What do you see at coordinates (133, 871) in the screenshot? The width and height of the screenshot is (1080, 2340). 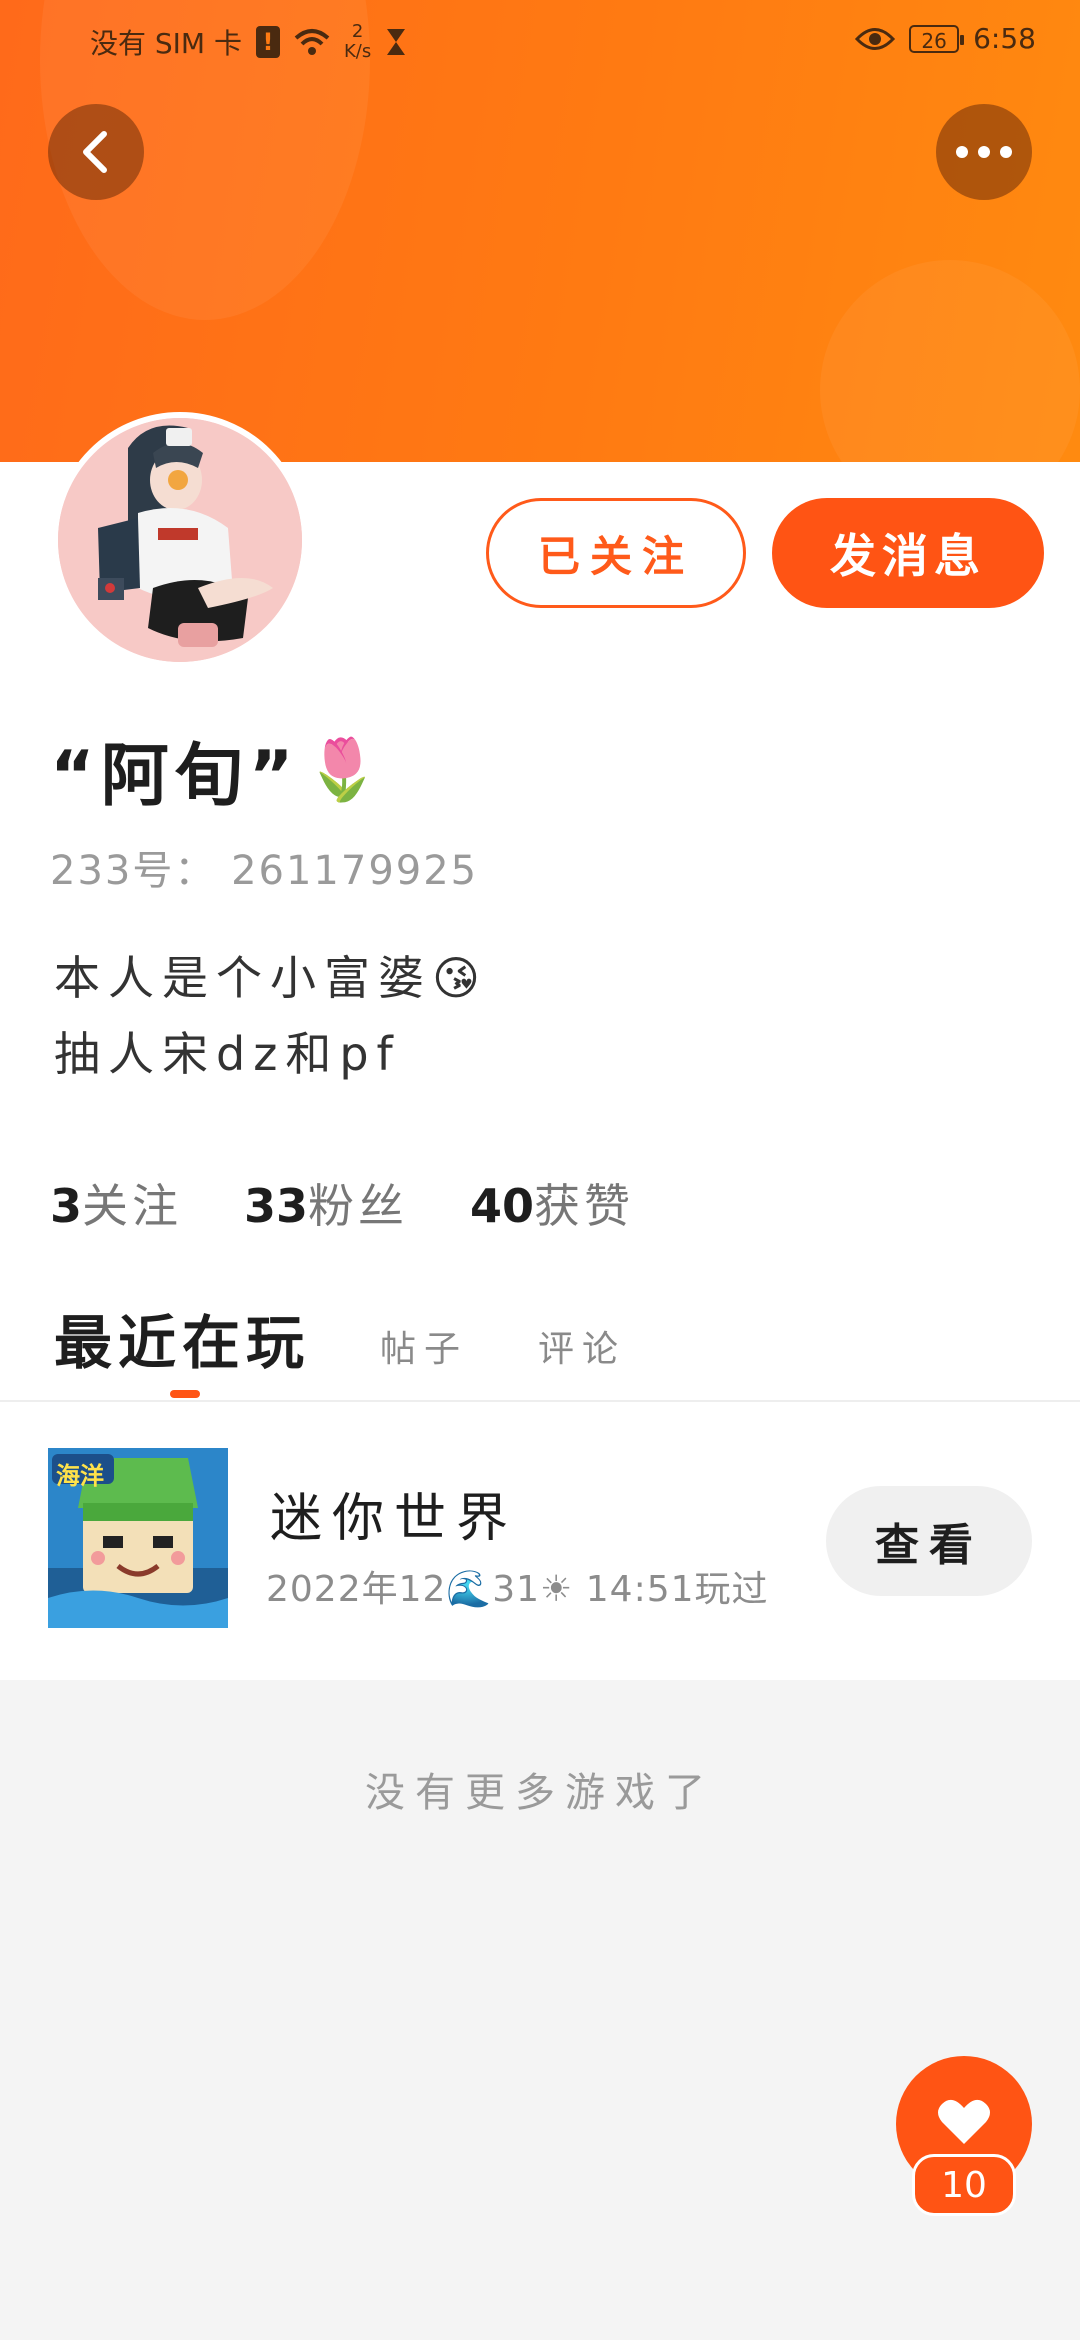 I see `user-id-label: 233号：` at bounding box center [133, 871].